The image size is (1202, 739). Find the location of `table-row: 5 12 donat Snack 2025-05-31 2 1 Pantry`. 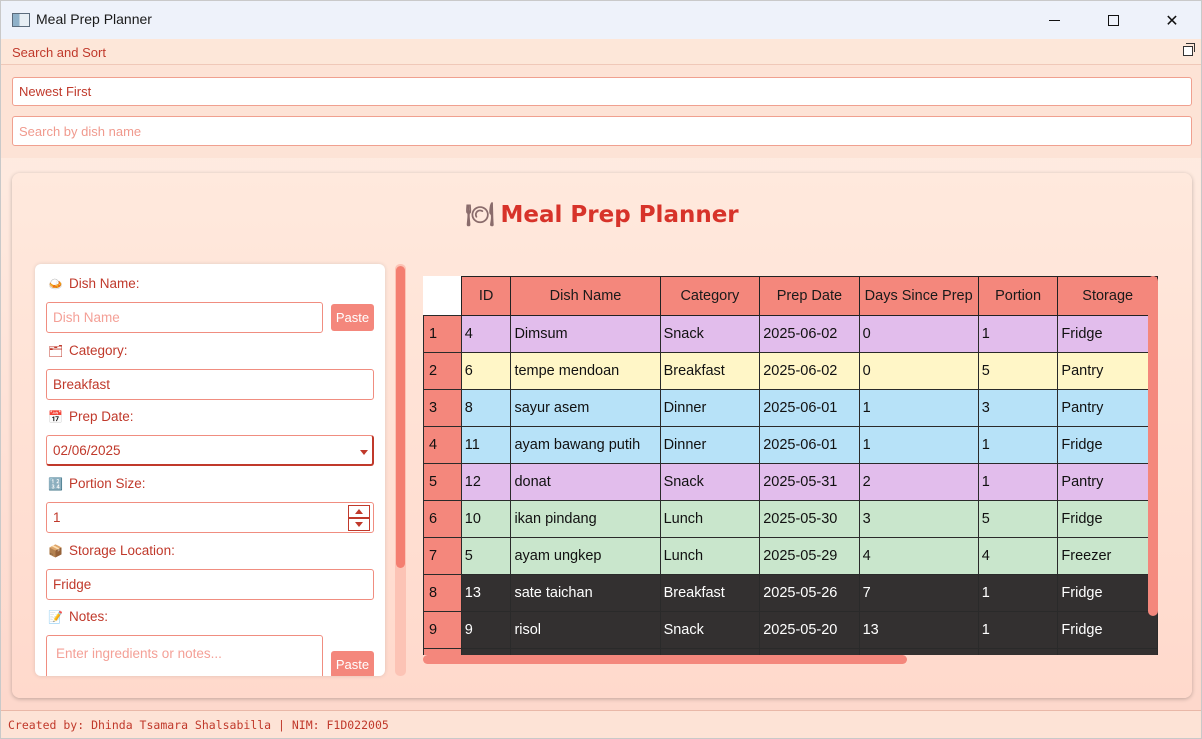

table-row: 5 12 donat Snack 2025-05-31 2 1 Pantry is located at coordinates (790, 482).